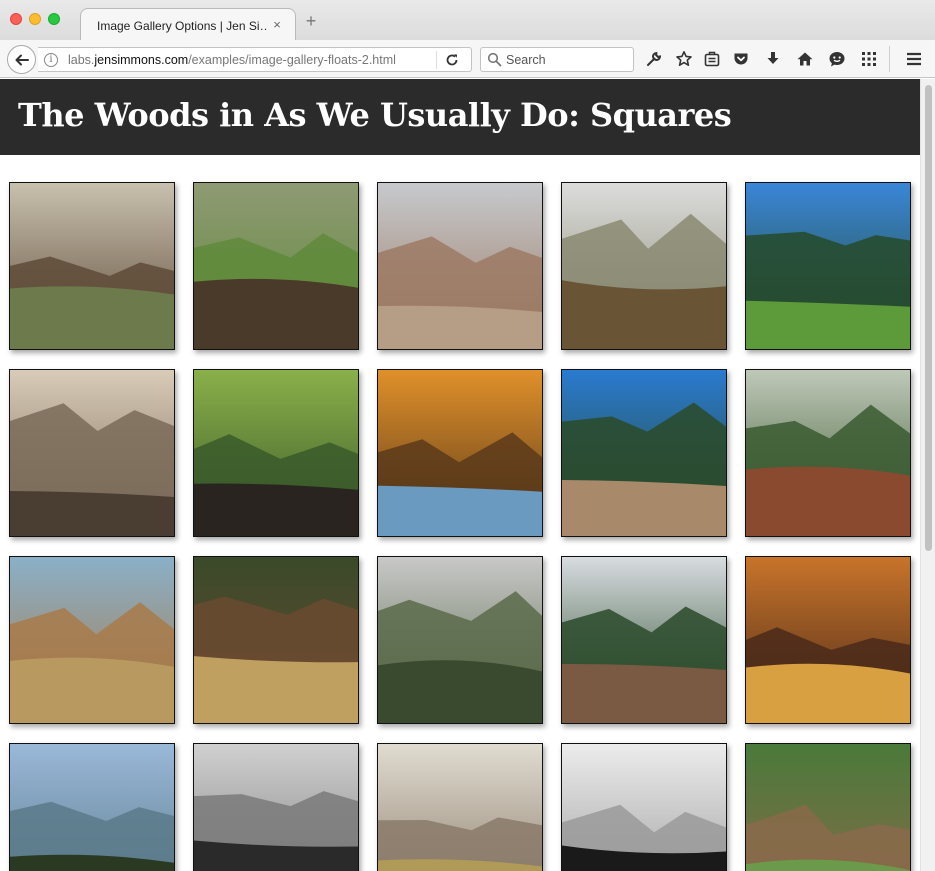 Image resolution: width=935 pixels, height=871 pixels. I want to click on gallery-image-aspen-forest-path, so click(828, 453).